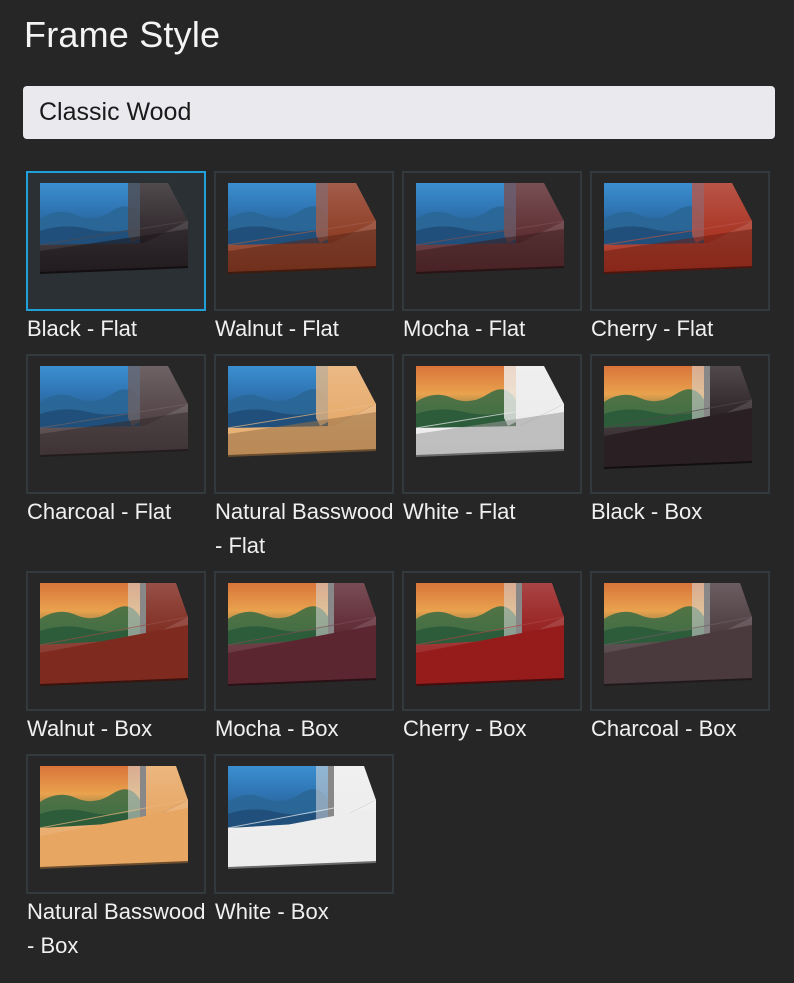 The image size is (794, 983). I want to click on frame-option-label: Mocha - Flat, so click(496, 329).